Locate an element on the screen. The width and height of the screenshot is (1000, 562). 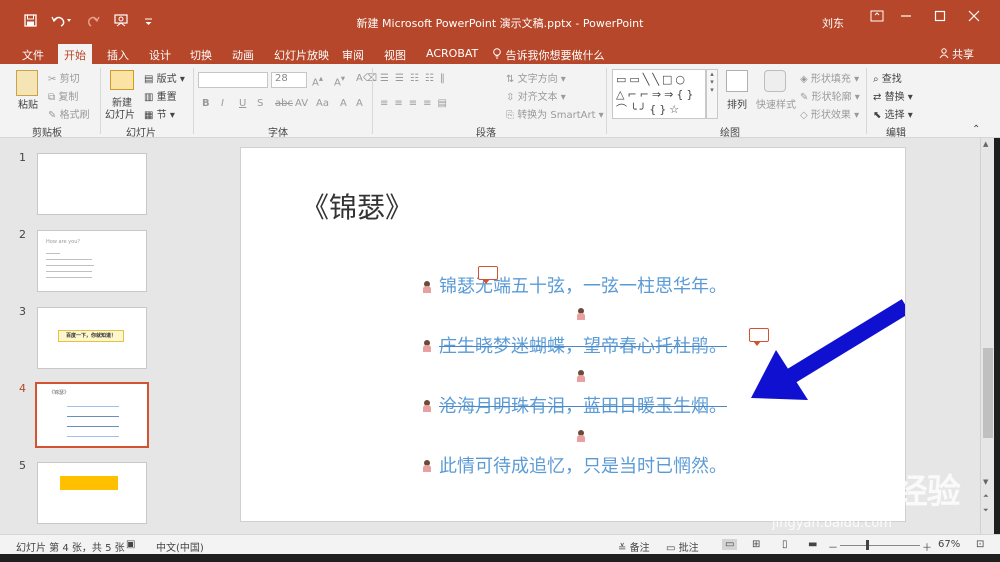
normal-view-icon: ▭ is located at coordinates (730, 544).